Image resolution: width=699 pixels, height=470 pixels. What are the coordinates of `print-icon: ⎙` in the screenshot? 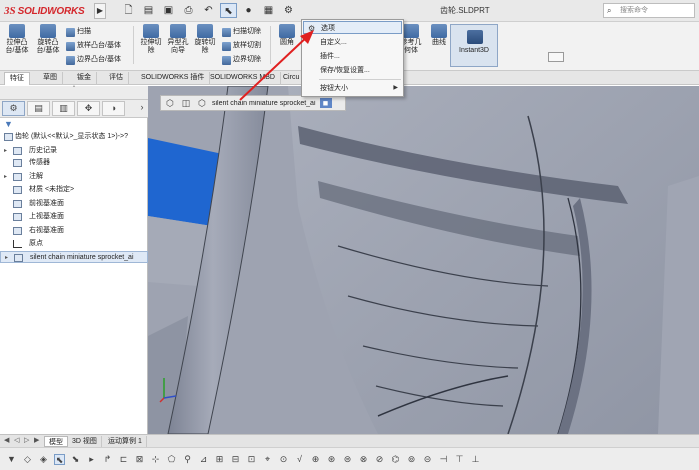 It's located at (188, 10).